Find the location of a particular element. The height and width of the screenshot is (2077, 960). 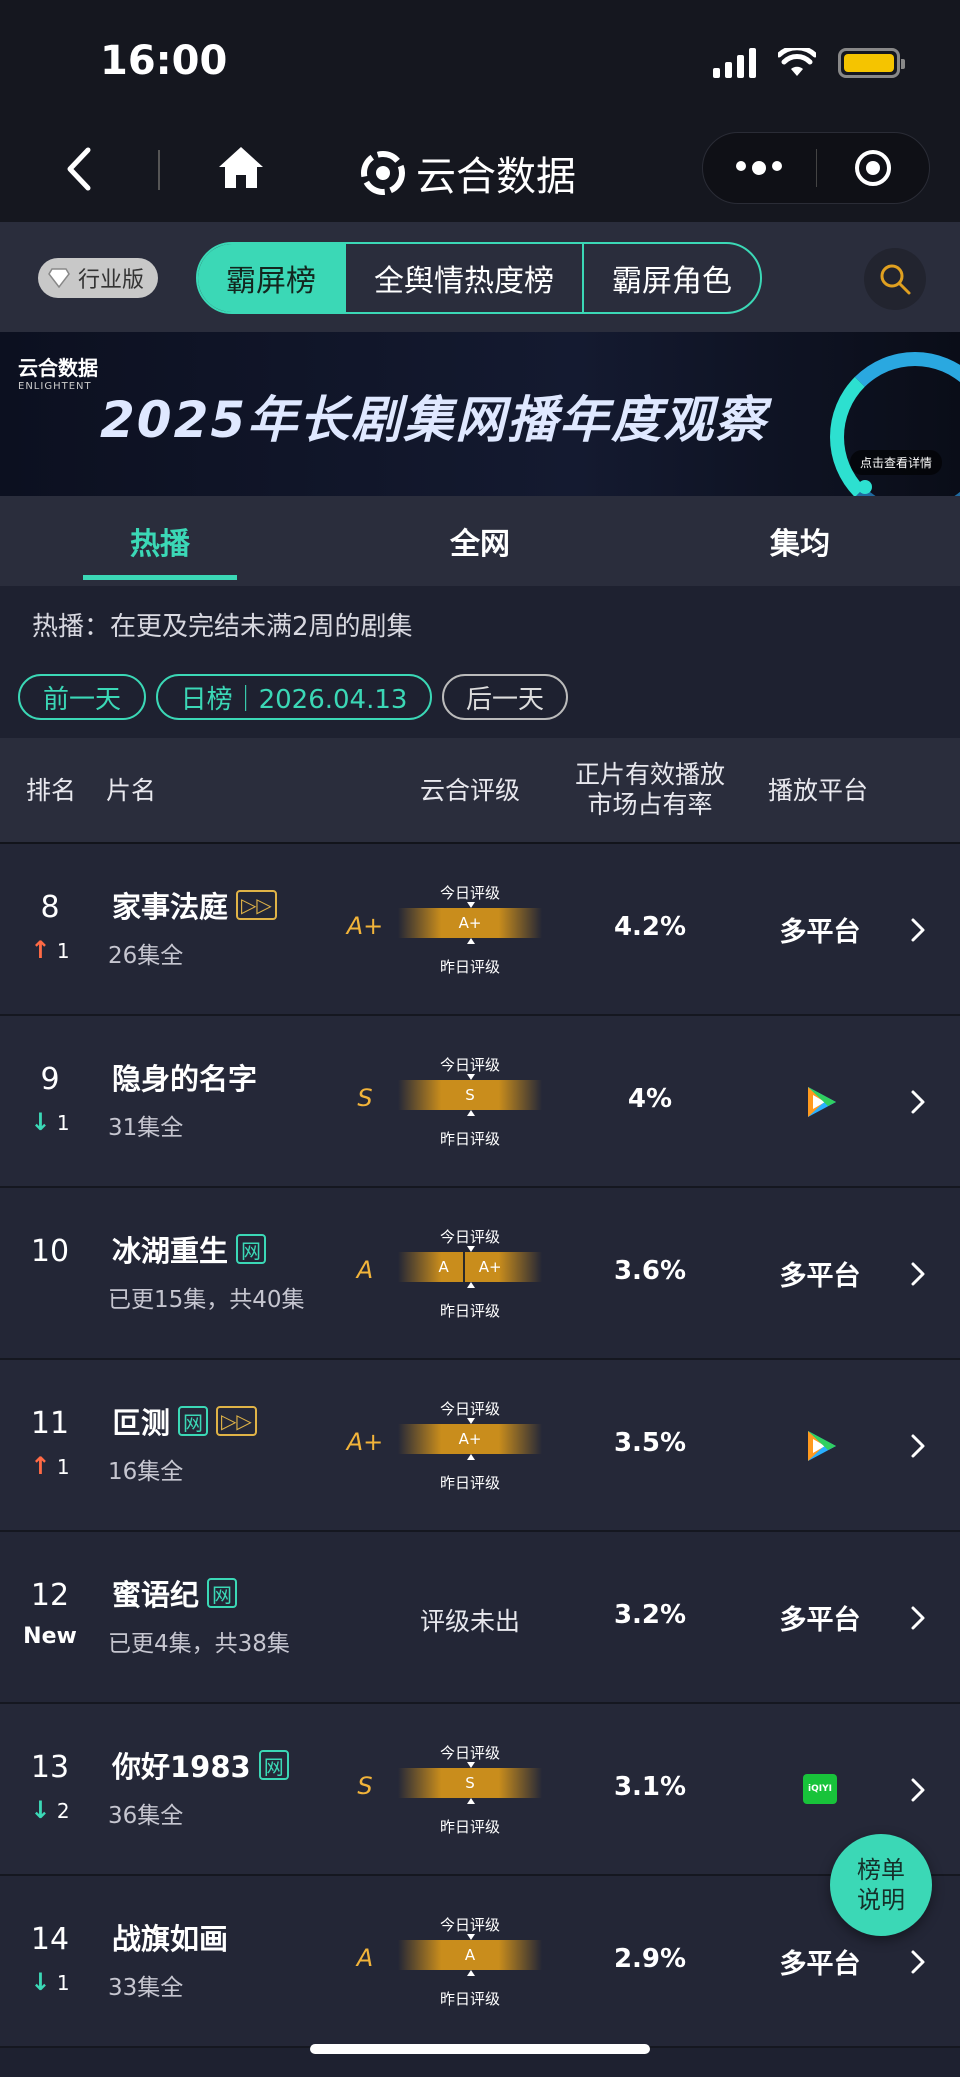

table-row: 11 ↑ 1 叵测网 ▷▷ 16集全 A+ 今日评级 A+ 昨日评级 3.5% is located at coordinates (480, 1446).